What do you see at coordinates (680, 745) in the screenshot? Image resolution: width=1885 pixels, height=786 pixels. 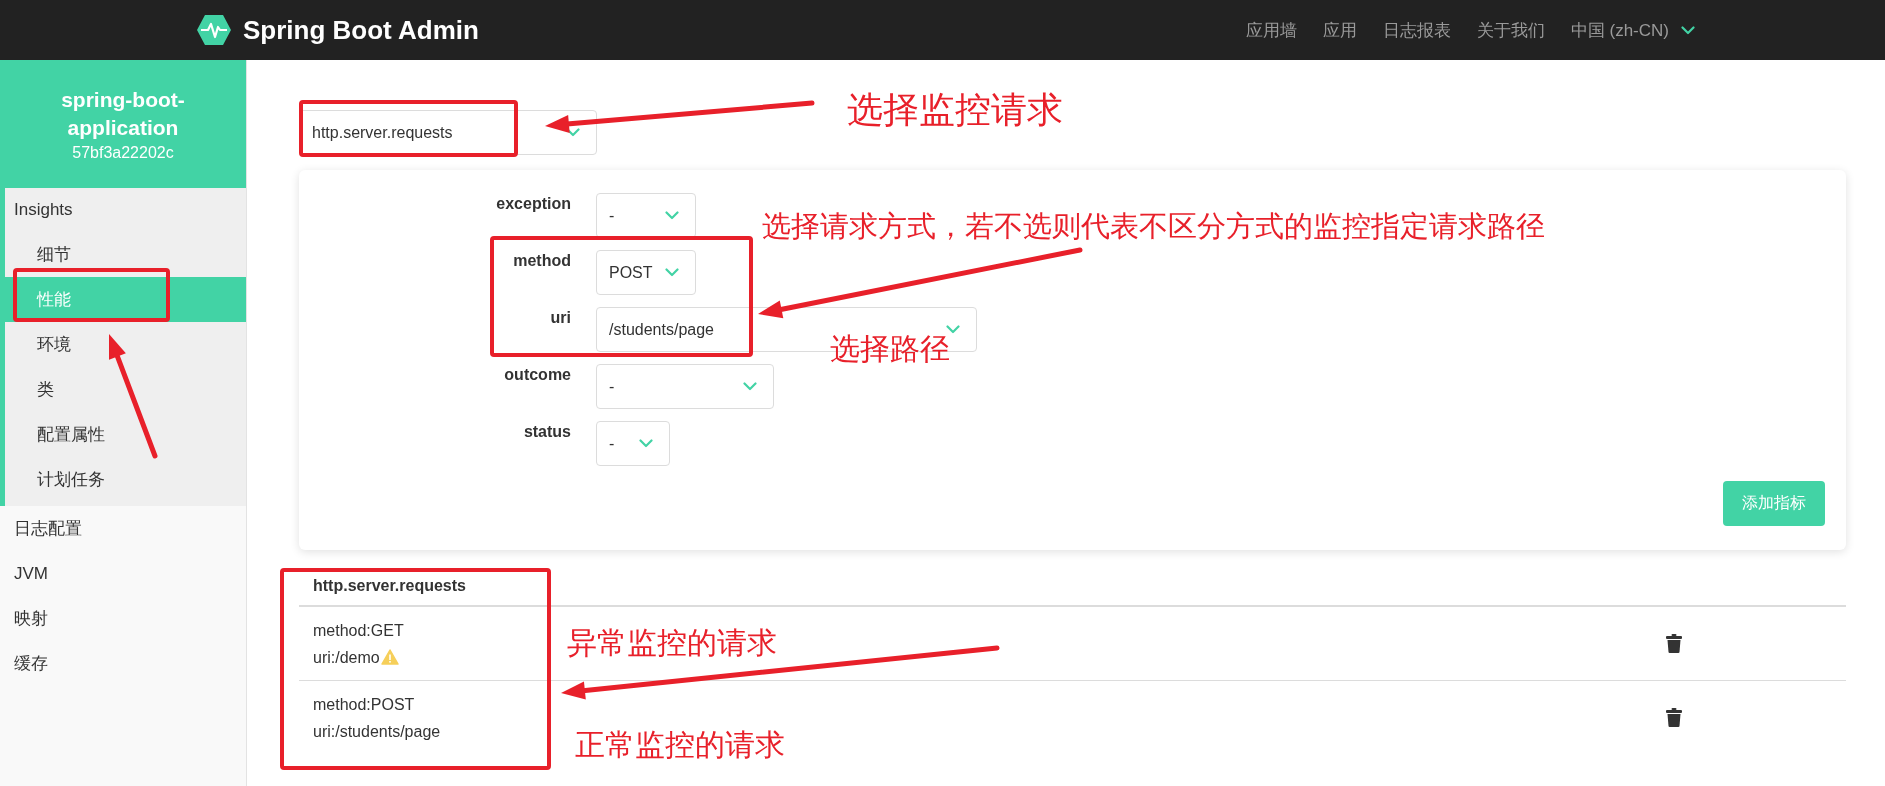 I see `annotation-text: 正常监控的请求` at bounding box center [680, 745].